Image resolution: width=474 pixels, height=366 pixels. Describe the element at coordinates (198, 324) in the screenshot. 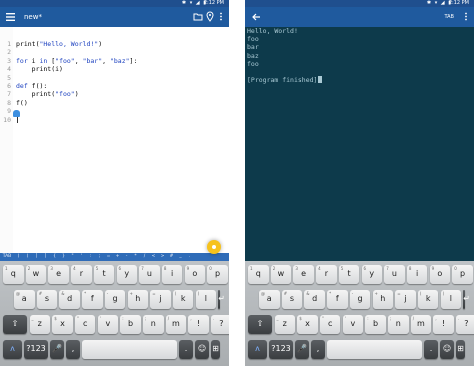

I see `key-!: !,` at that location.